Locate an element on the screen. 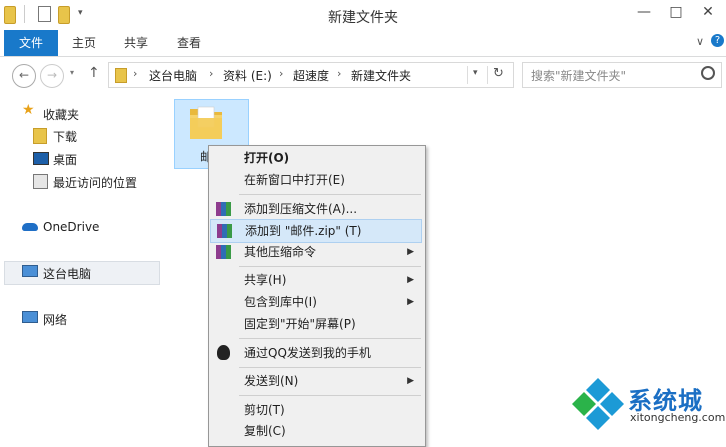 This screenshot has width=726, height=447. title-bar: ▾ 新建文件夹 — □ ✕ is located at coordinates (363, 15).